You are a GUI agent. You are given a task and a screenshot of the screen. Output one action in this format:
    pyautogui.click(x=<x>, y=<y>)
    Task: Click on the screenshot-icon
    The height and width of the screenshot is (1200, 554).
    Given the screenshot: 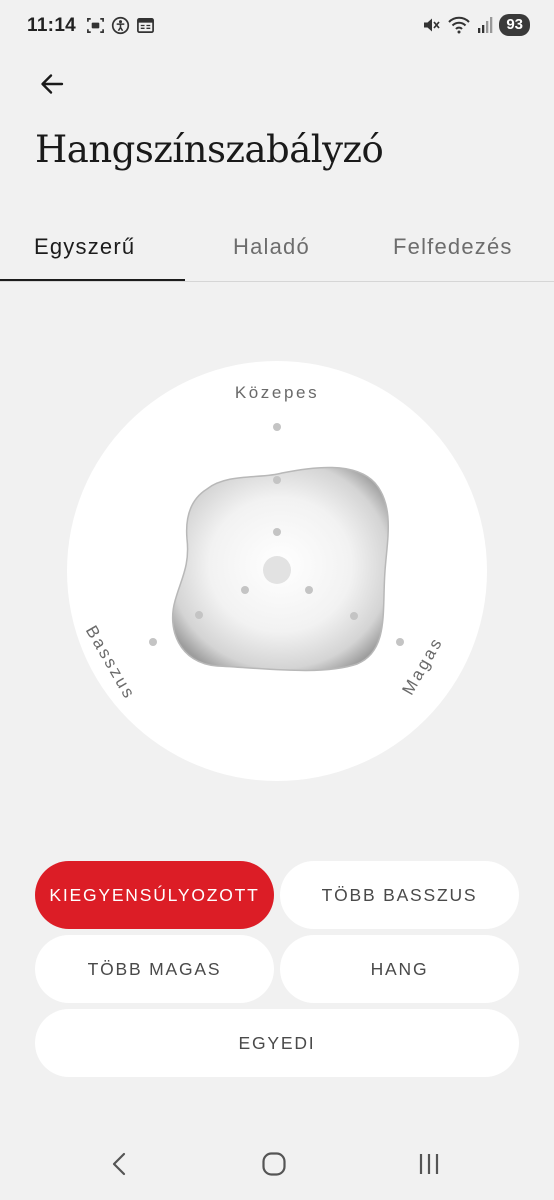 What is the action you would take?
    pyautogui.click(x=95, y=25)
    